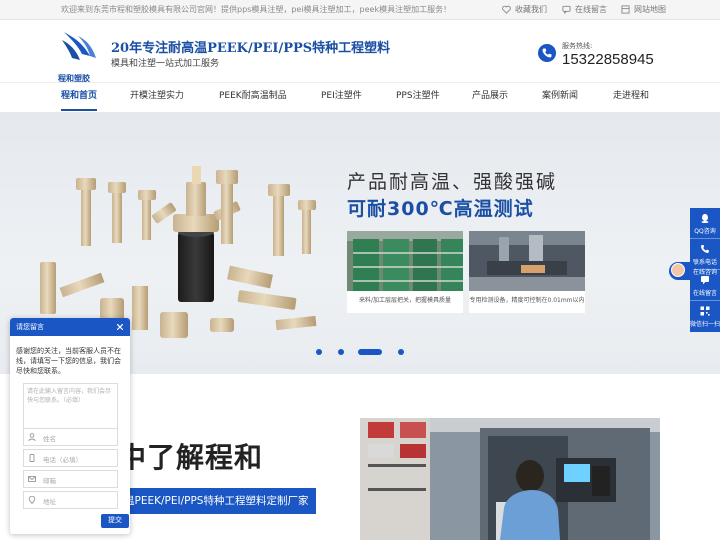  Describe the element at coordinates (70, 327) in the screenshot. I see `chat-header: 请您留言` at that location.